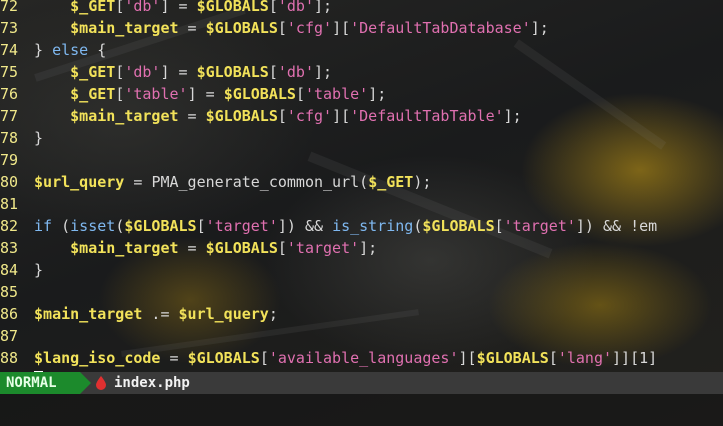 This screenshot has height=426, width=723. What do you see at coordinates (40, 383) in the screenshot?
I see `mode-indicator: NORMAL` at bounding box center [40, 383].